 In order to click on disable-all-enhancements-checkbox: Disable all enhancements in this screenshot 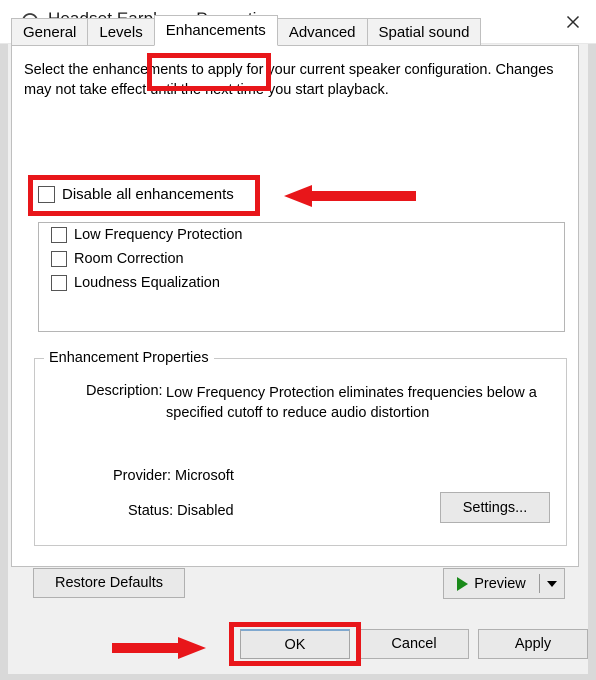, I will do `click(136, 194)`.